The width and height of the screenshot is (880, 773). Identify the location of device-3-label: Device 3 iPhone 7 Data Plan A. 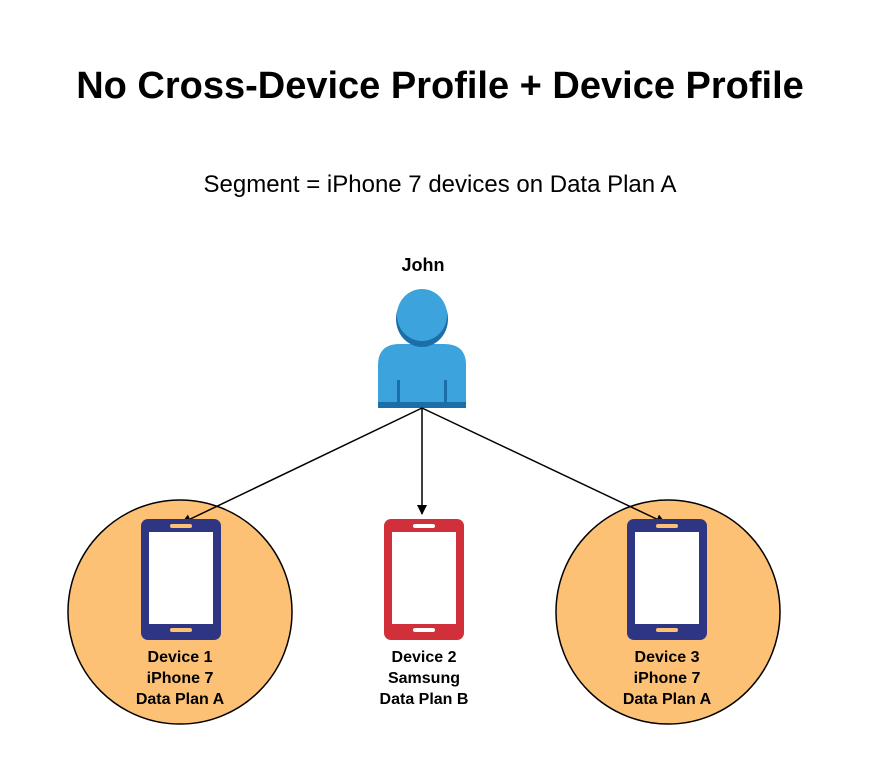
(667, 678).